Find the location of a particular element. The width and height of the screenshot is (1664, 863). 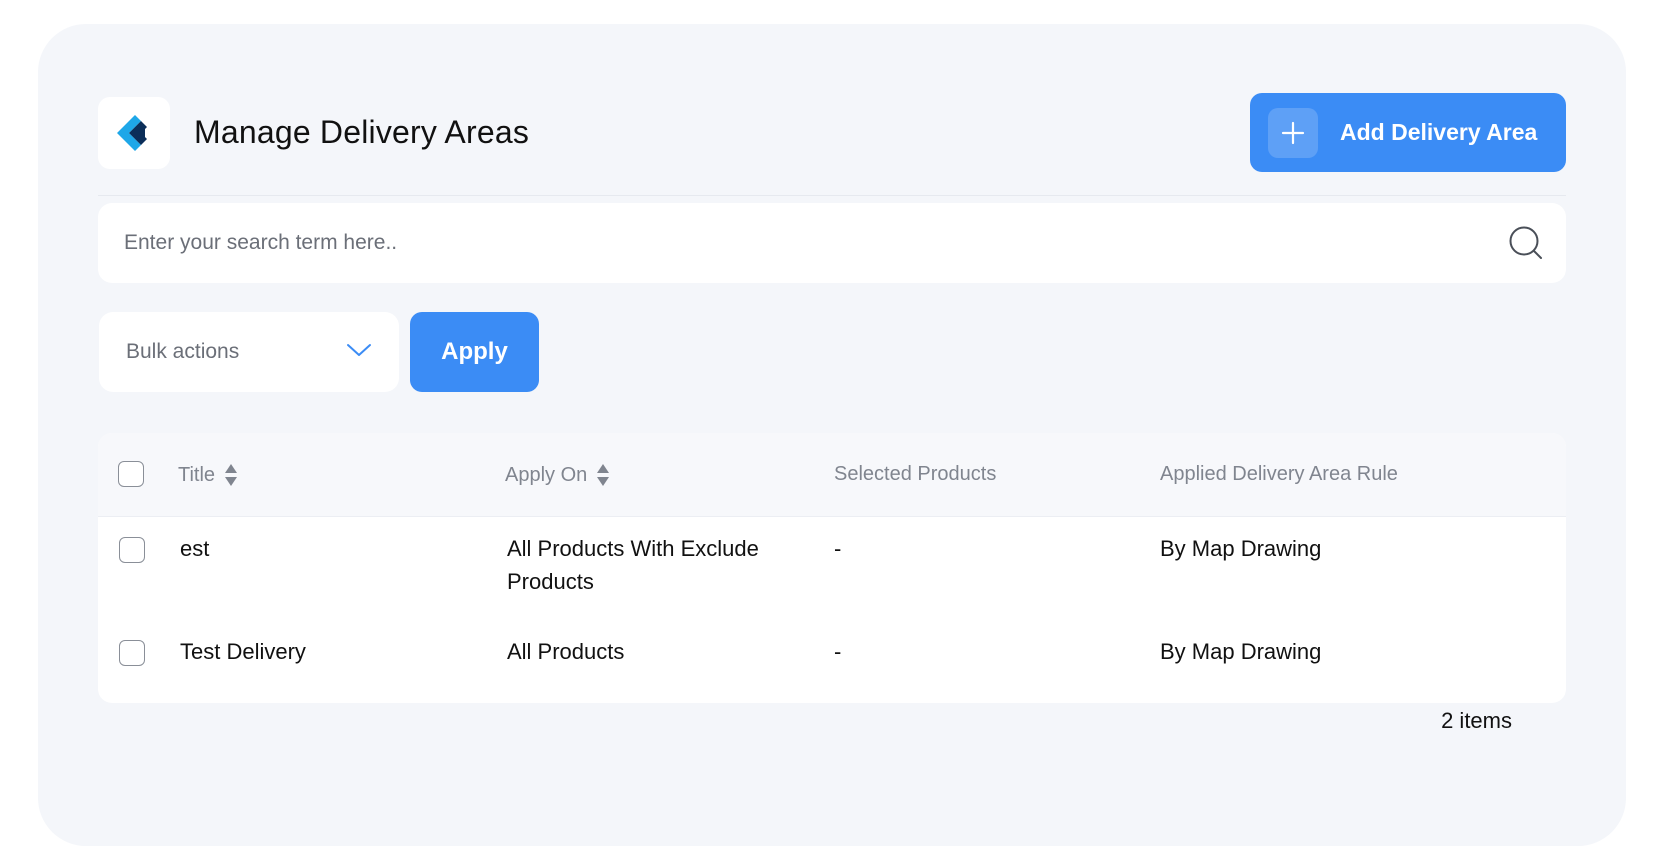

page-title: Manage Delivery Areas is located at coordinates (362, 132).